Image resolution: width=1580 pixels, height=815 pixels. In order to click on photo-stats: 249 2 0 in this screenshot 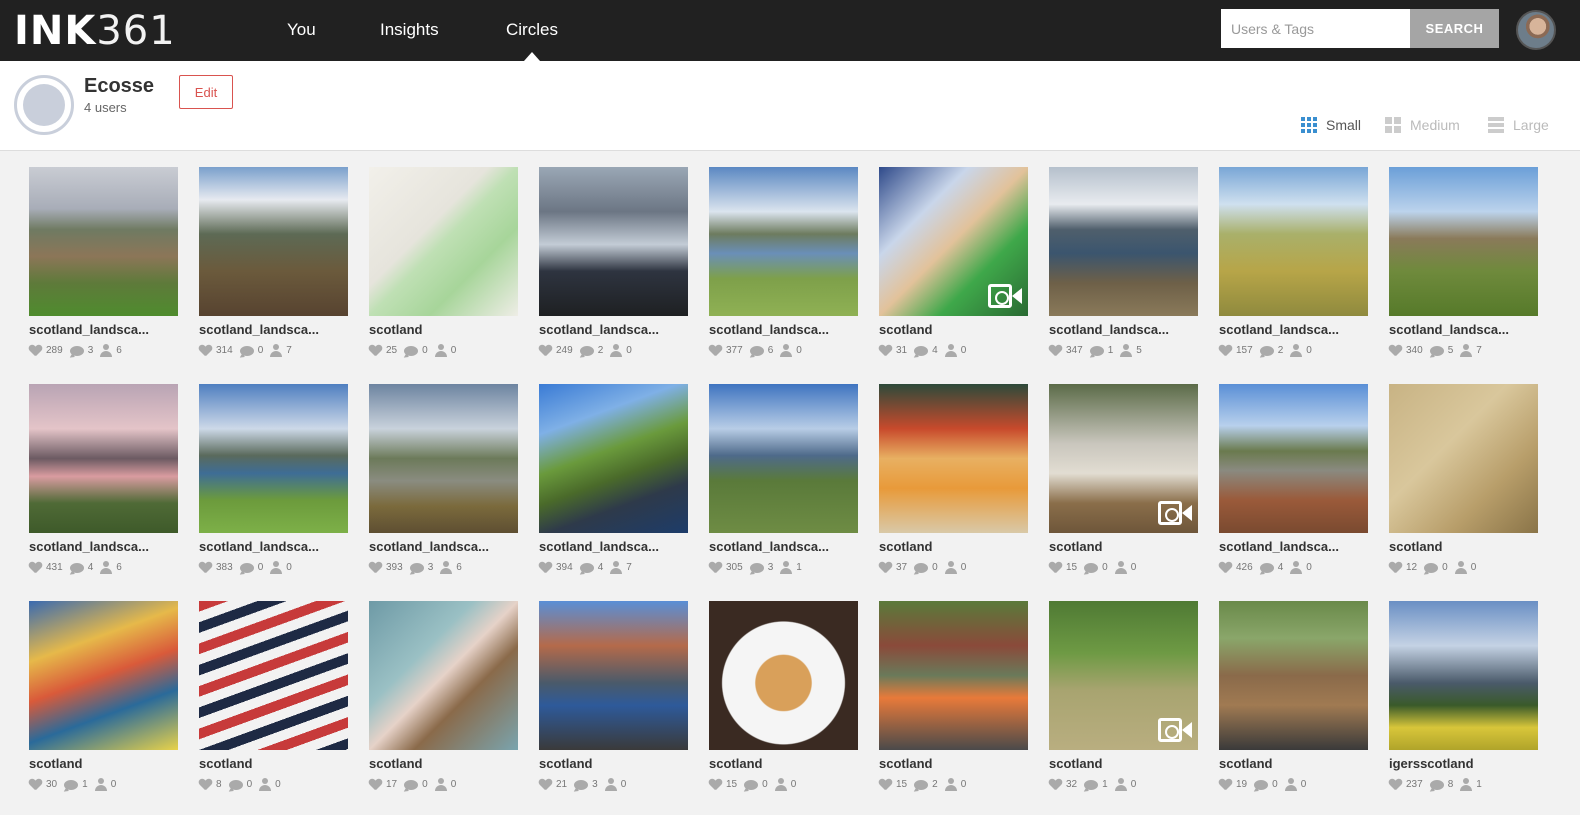, I will do `click(585, 350)`.